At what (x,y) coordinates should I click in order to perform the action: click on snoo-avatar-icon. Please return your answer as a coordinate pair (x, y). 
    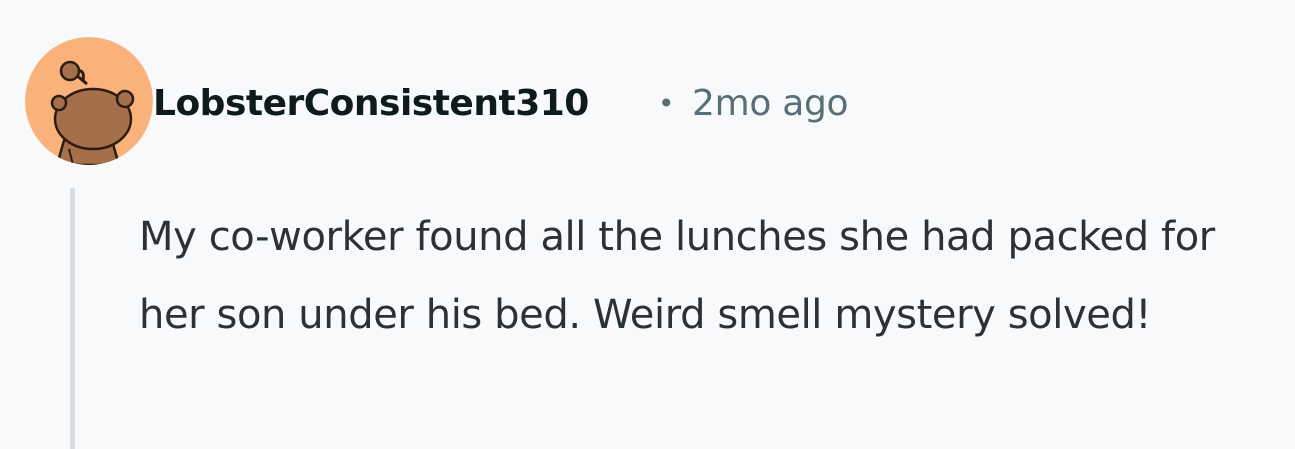
    Looking at the image, I should click on (89, 101).